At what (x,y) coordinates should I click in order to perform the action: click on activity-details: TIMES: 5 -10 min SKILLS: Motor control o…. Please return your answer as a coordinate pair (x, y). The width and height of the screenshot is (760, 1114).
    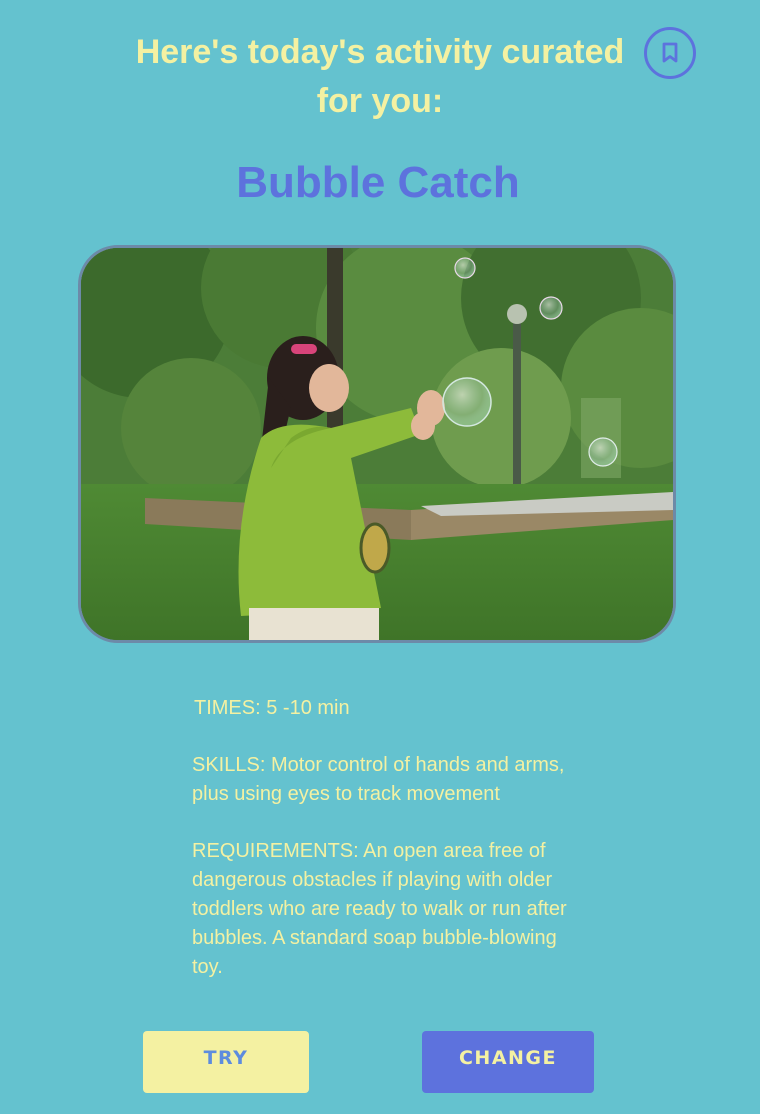
    Looking at the image, I should click on (382, 852).